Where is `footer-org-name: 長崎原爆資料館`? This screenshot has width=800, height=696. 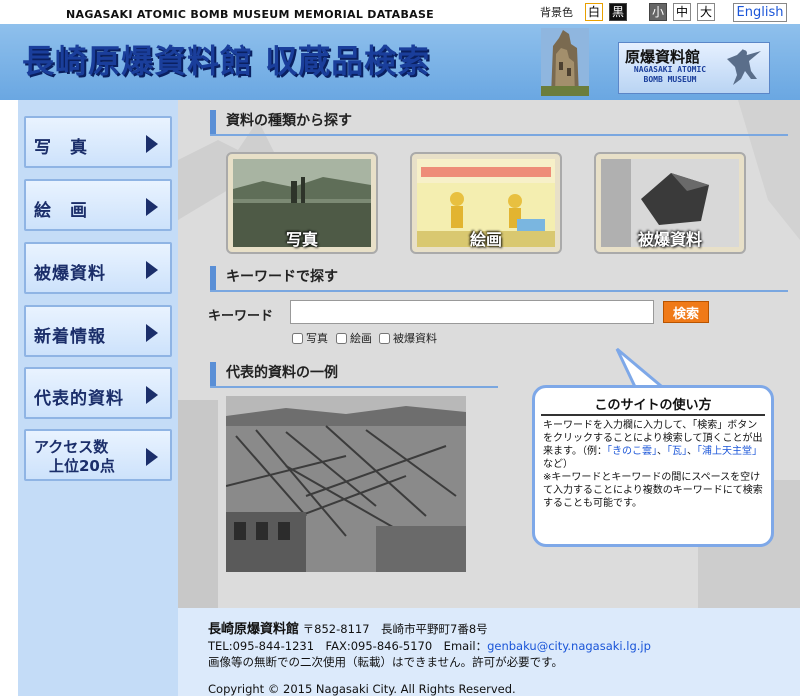 footer-org-name: 長崎原爆資料館 is located at coordinates (254, 629).